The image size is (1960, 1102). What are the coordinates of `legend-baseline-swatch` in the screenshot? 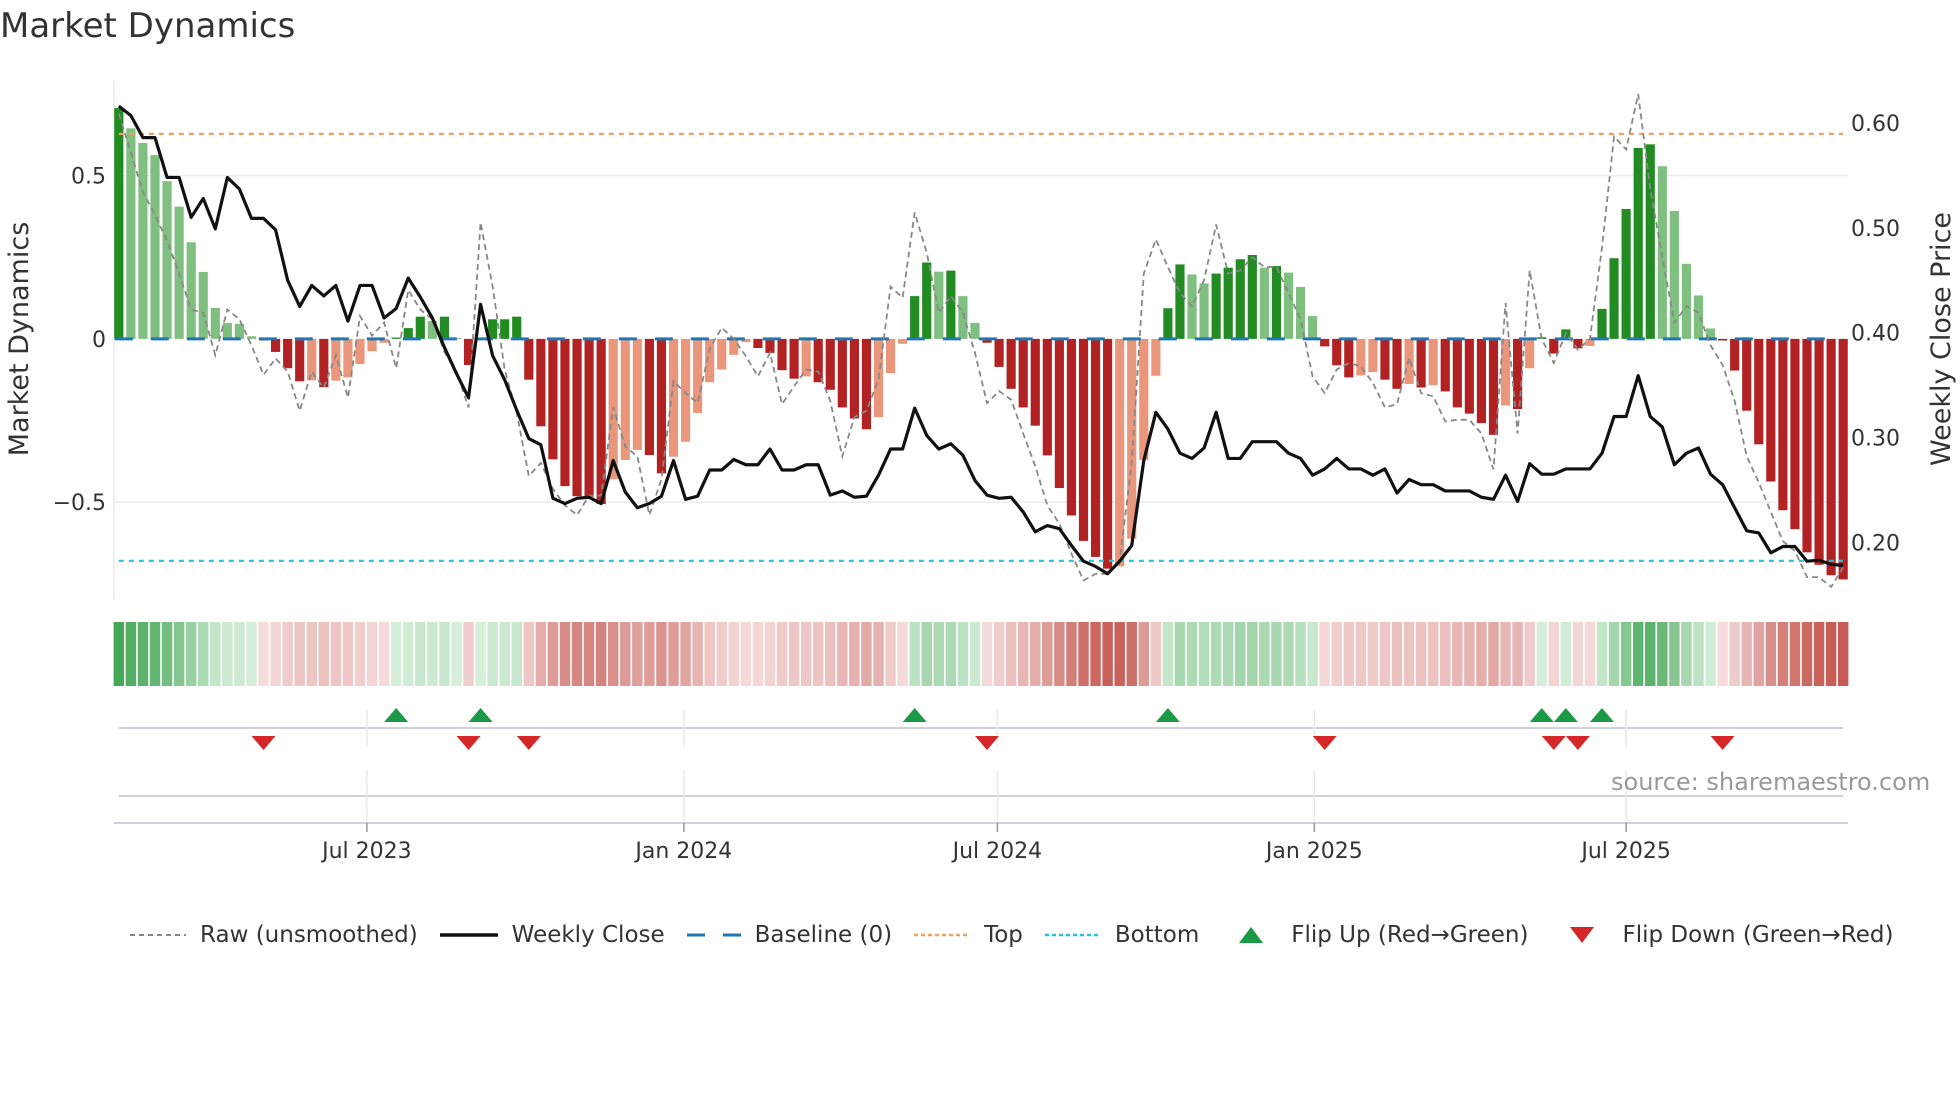 It's located at (713, 935).